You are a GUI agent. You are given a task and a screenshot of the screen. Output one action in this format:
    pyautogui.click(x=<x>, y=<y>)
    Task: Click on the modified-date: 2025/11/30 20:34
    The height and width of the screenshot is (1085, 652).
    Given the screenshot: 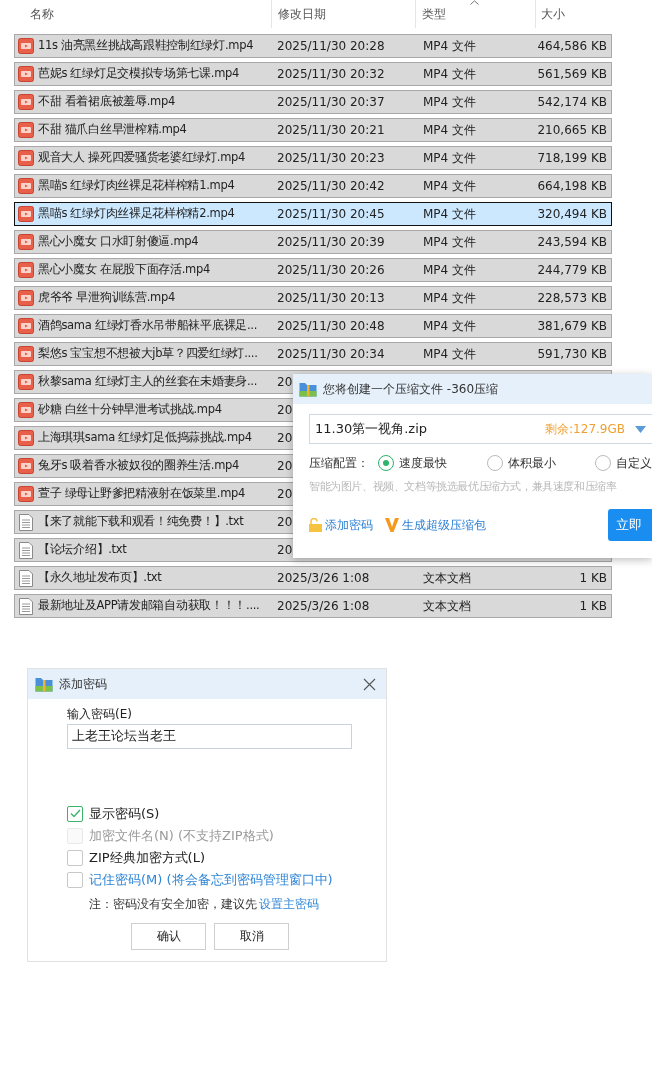 What is the action you would take?
    pyautogui.click(x=331, y=354)
    